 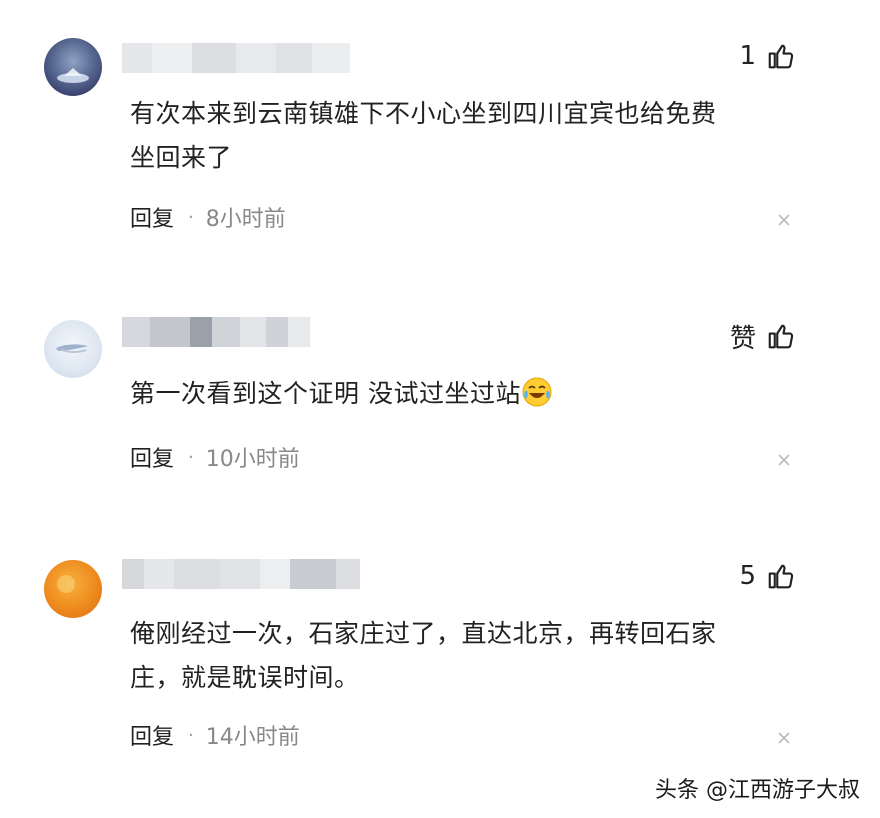 What do you see at coordinates (747, 576) in the screenshot?
I see `like-count: 5` at bounding box center [747, 576].